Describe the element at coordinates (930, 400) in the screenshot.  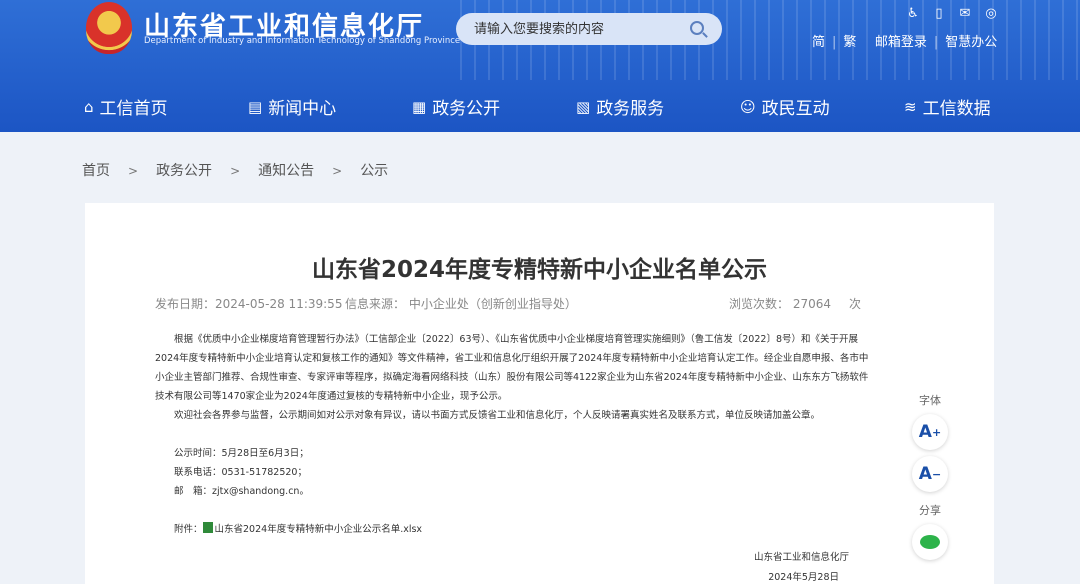
I see `font-size-label: 字体` at that location.